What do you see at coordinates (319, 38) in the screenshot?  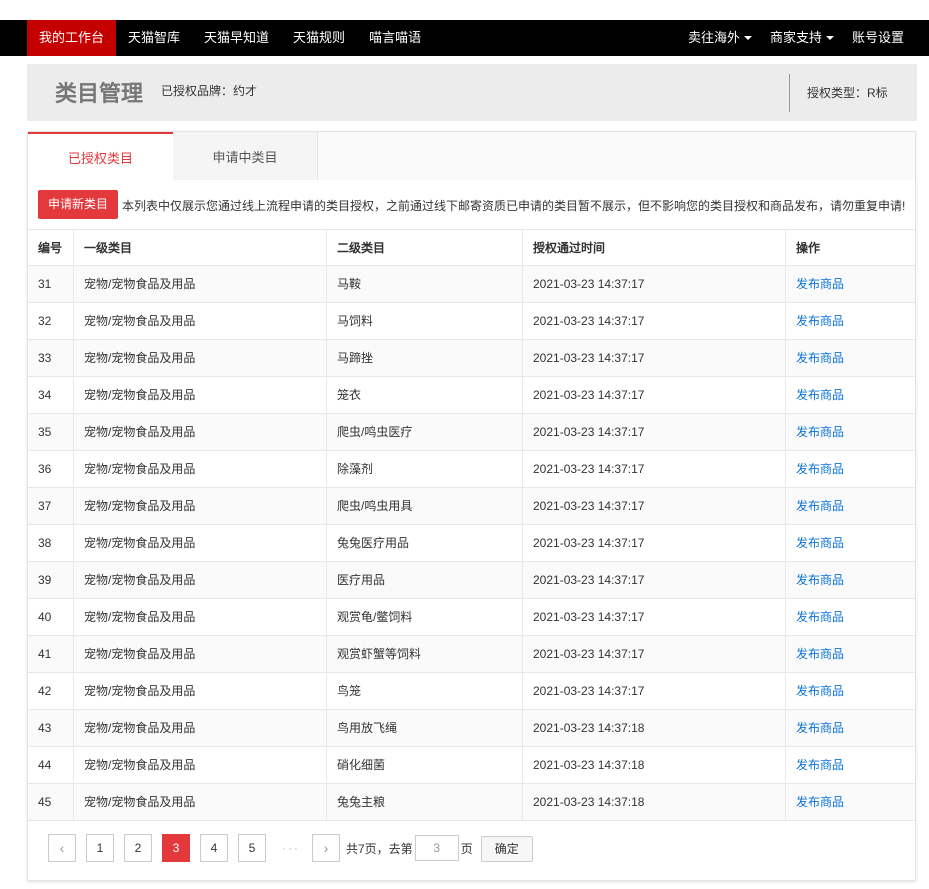 I see `nav-item-3: 天猫规则` at bounding box center [319, 38].